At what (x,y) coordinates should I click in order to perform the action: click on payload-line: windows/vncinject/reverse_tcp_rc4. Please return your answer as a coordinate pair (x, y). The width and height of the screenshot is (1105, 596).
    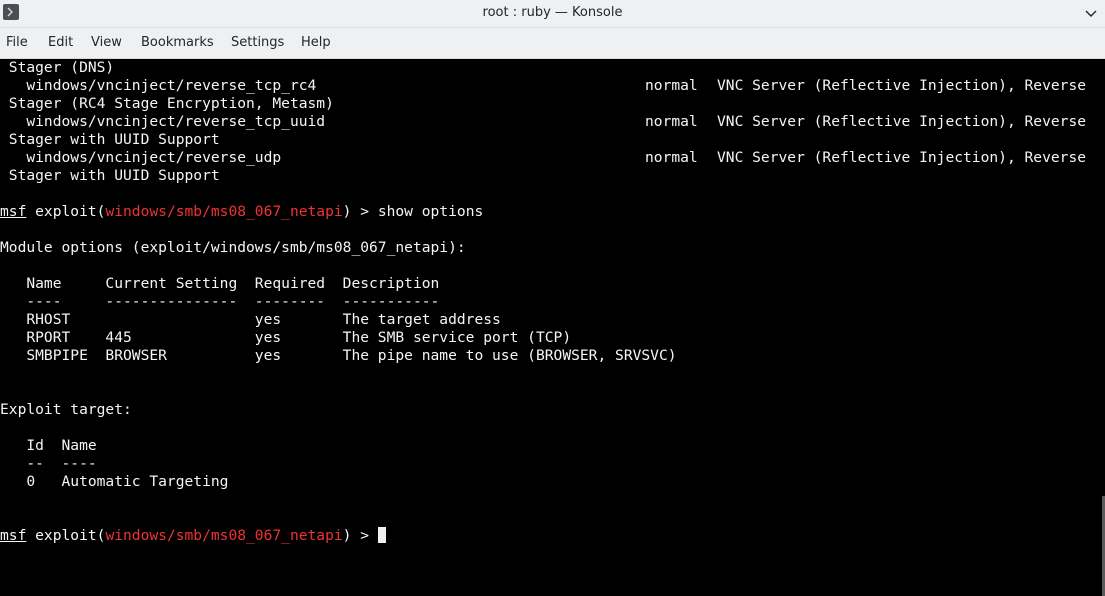
    Looking at the image, I should click on (158, 85).